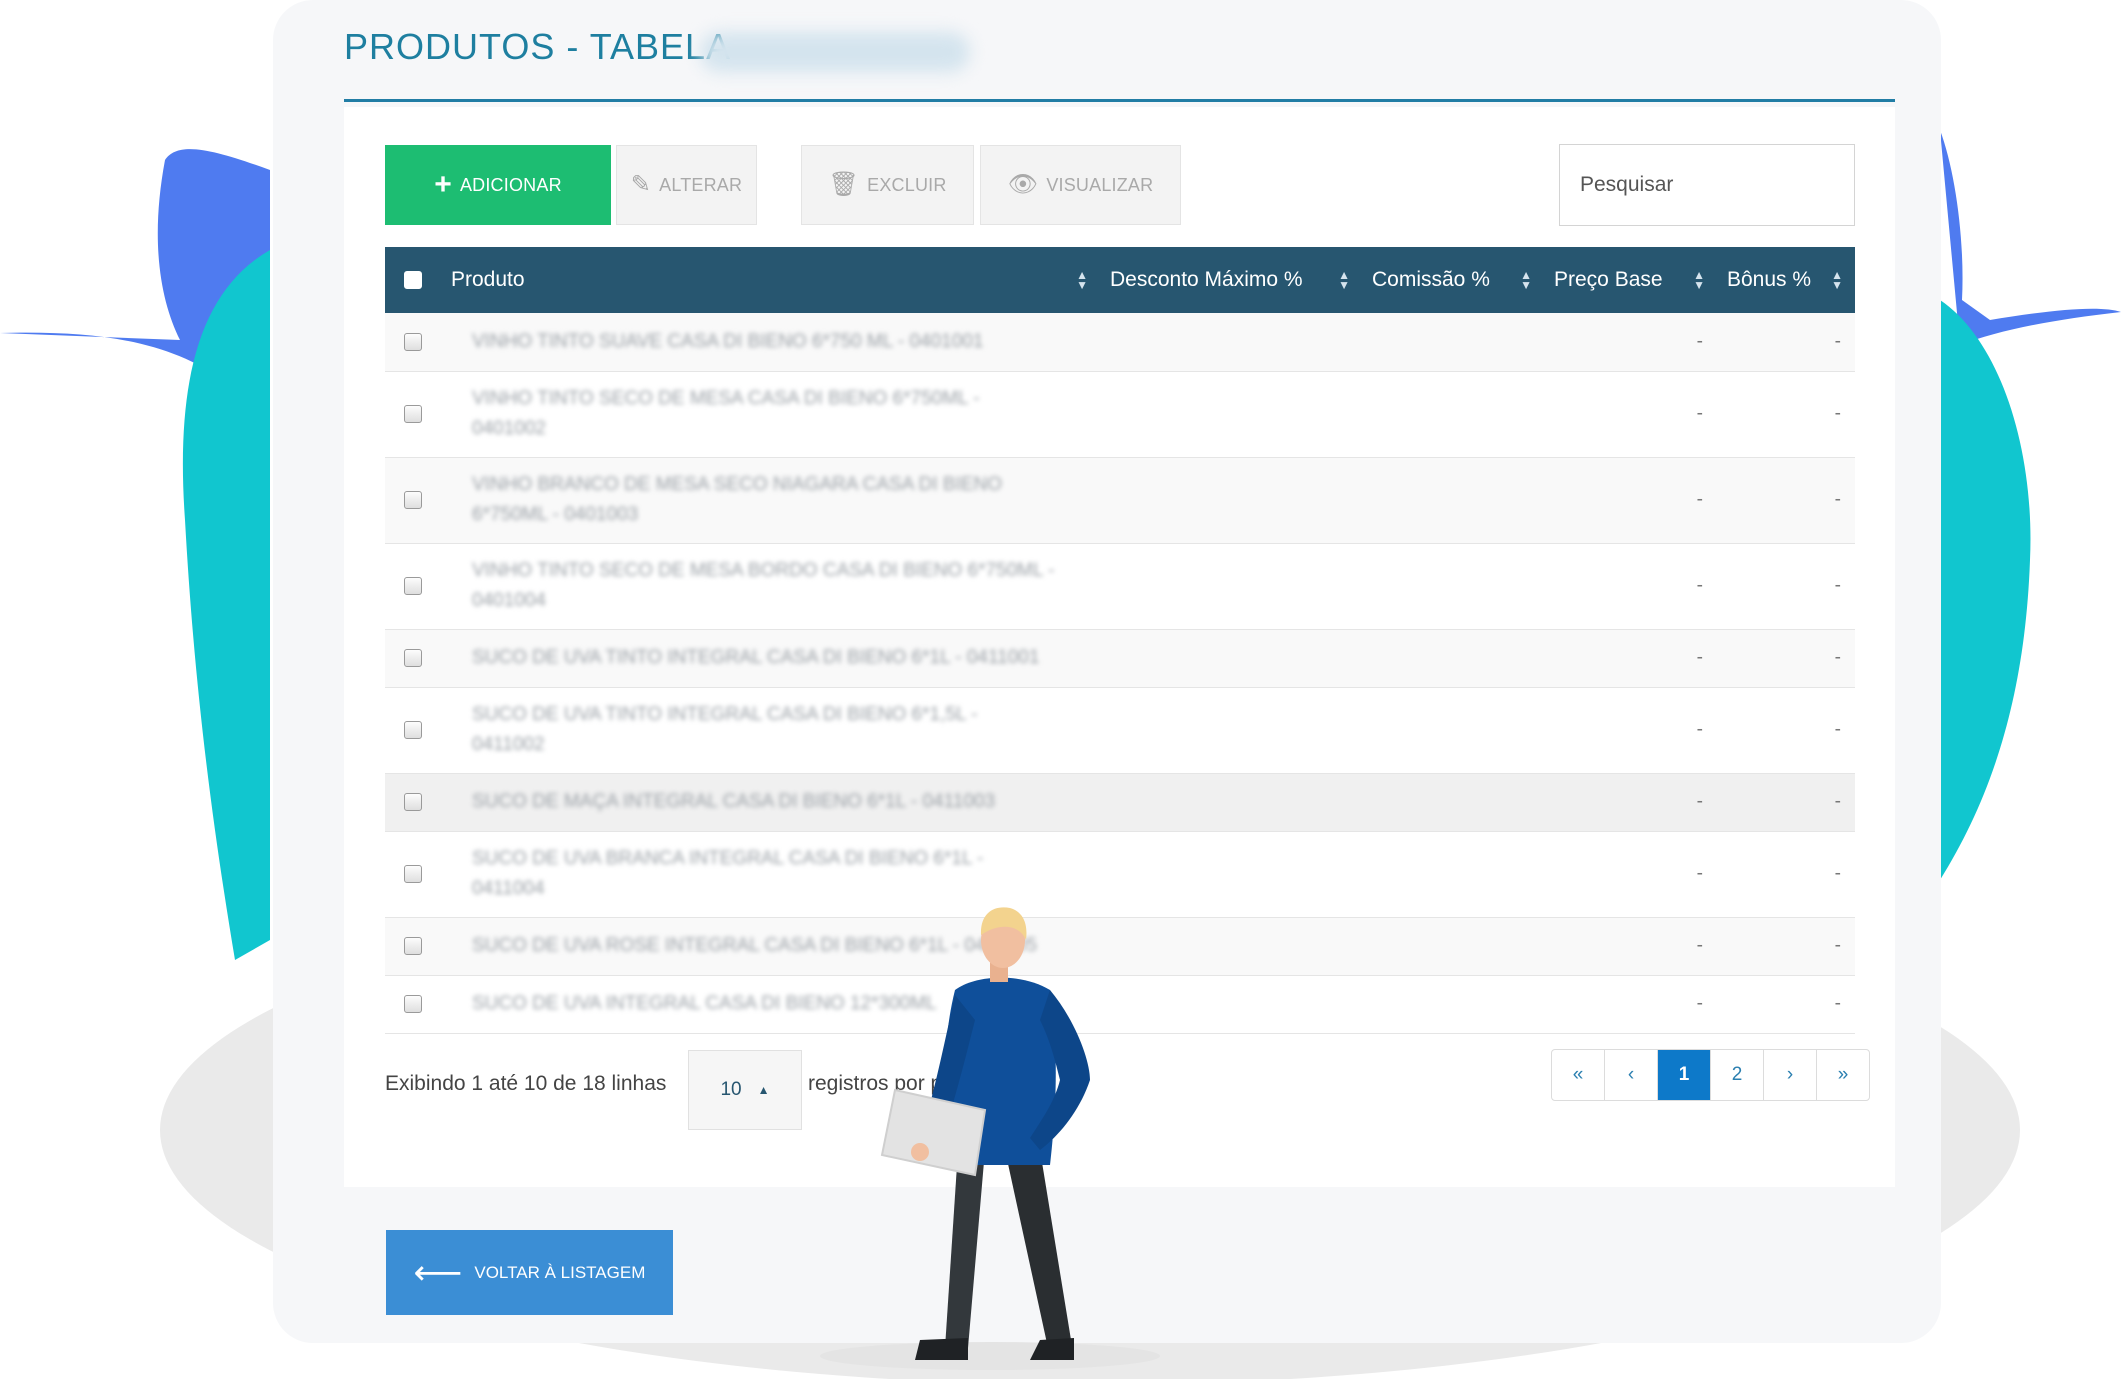  Describe the element at coordinates (686, 185) in the screenshot. I see `alter-button: ✎ ALTERAR` at that location.